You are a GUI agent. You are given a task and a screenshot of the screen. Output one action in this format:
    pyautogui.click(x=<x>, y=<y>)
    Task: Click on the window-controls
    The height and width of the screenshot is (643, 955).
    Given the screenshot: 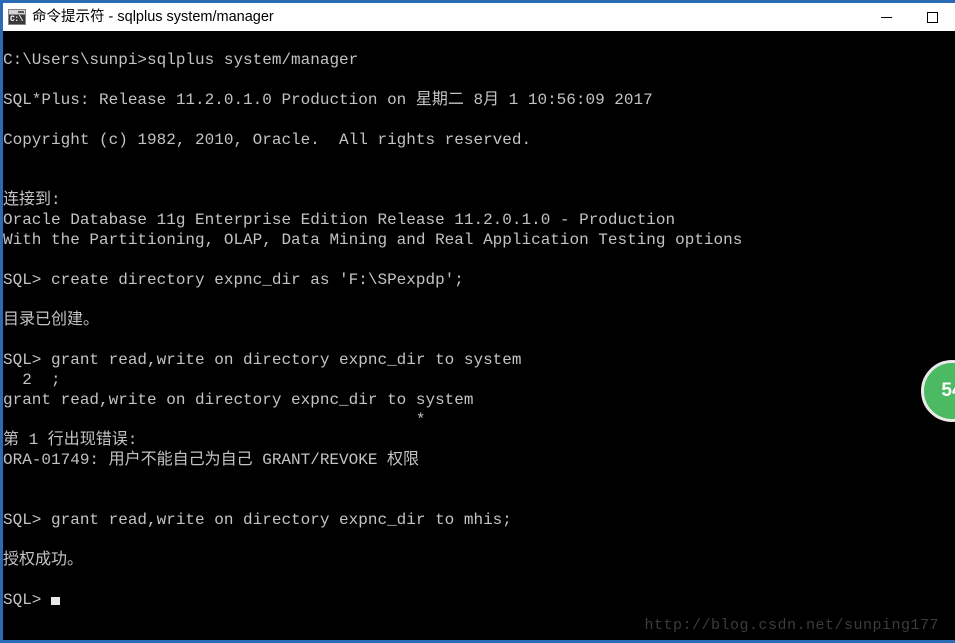 What is the action you would take?
    pyautogui.click(x=909, y=17)
    